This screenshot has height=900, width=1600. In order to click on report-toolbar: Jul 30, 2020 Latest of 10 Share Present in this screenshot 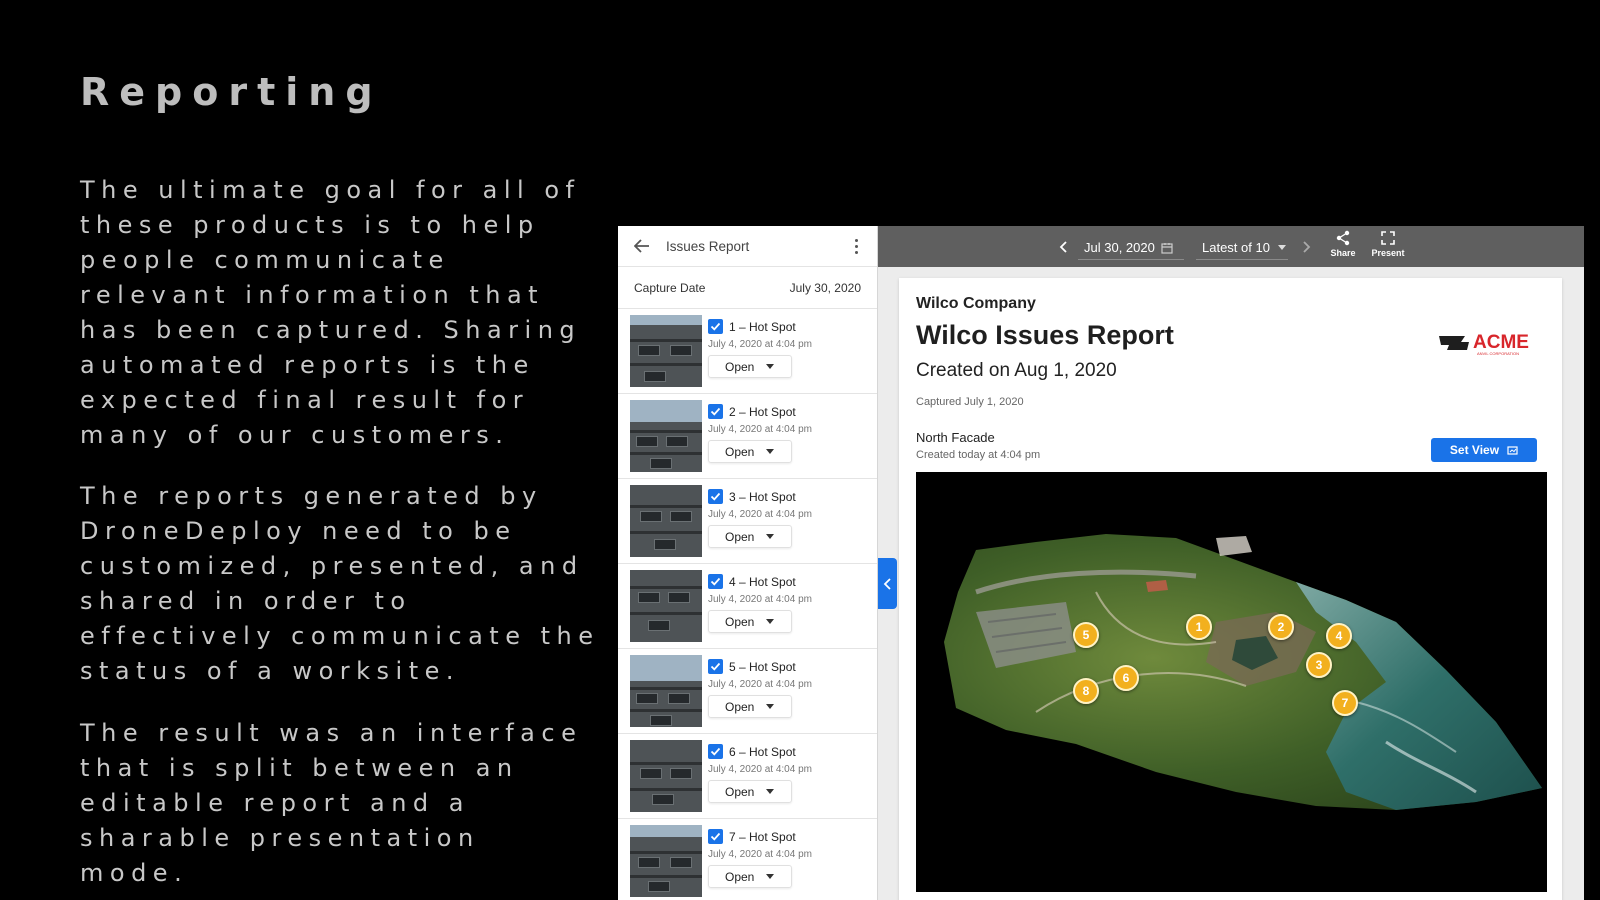, I will do `click(1231, 246)`.